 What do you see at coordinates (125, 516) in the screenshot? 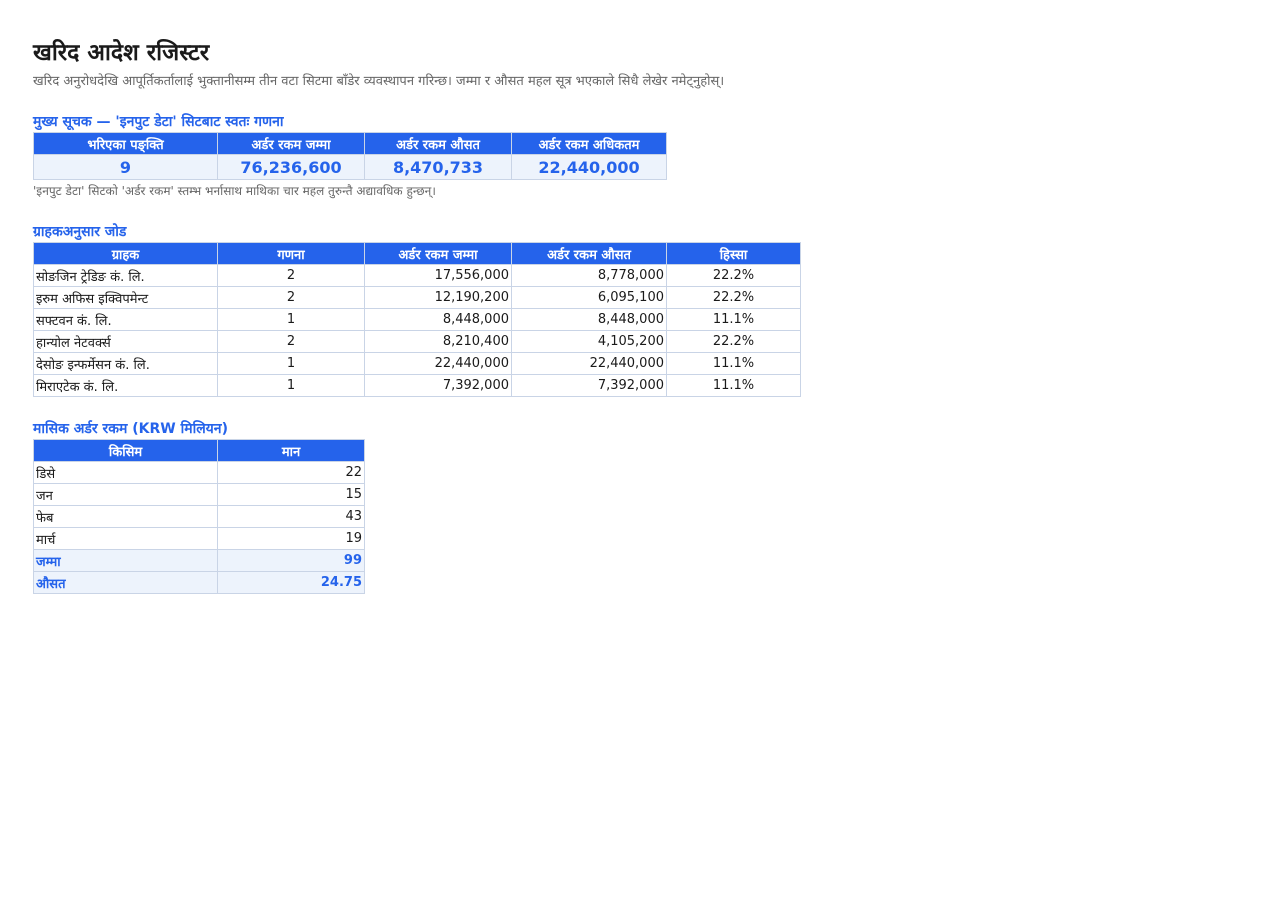
I see `month-label: फेब` at bounding box center [125, 516].